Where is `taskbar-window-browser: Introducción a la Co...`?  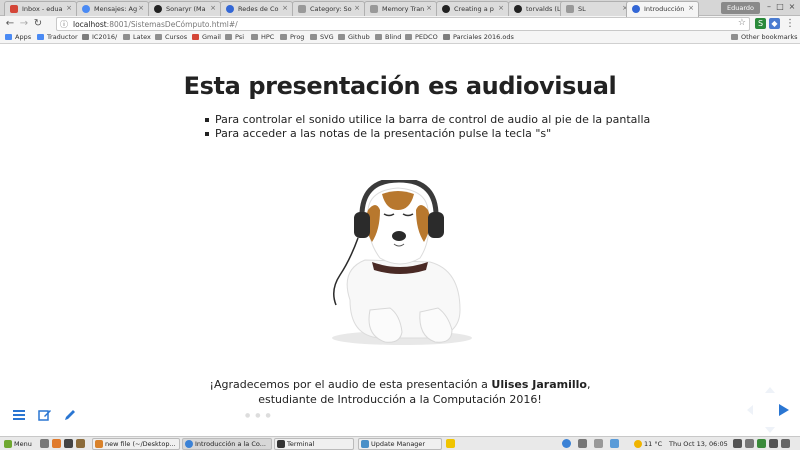 taskbar-window-browser: Introducción a la Co... is located at coordinates (227, 444).